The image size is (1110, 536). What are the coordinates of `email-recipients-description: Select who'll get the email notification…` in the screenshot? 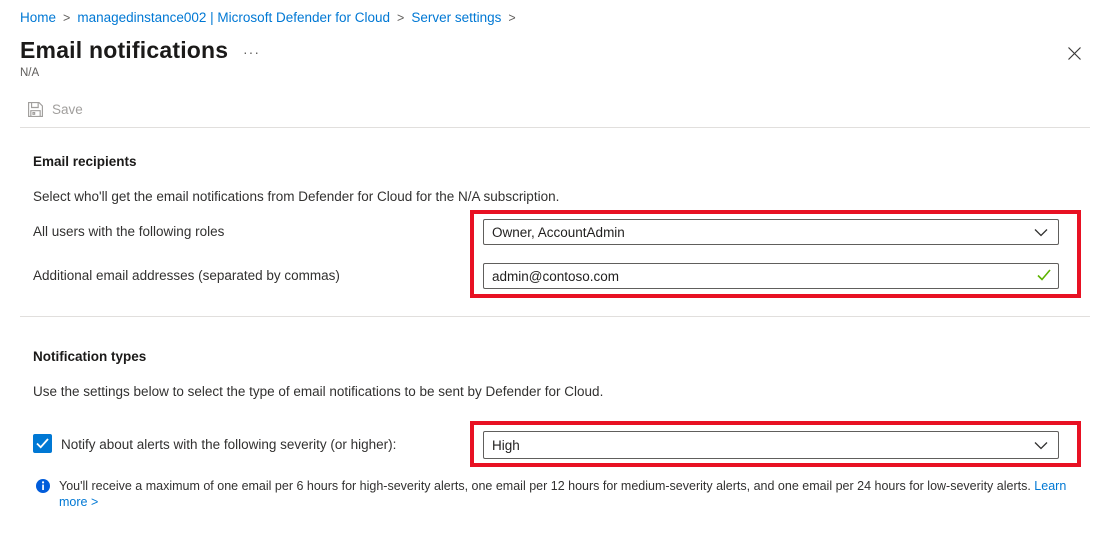 It's located at (296, 196).